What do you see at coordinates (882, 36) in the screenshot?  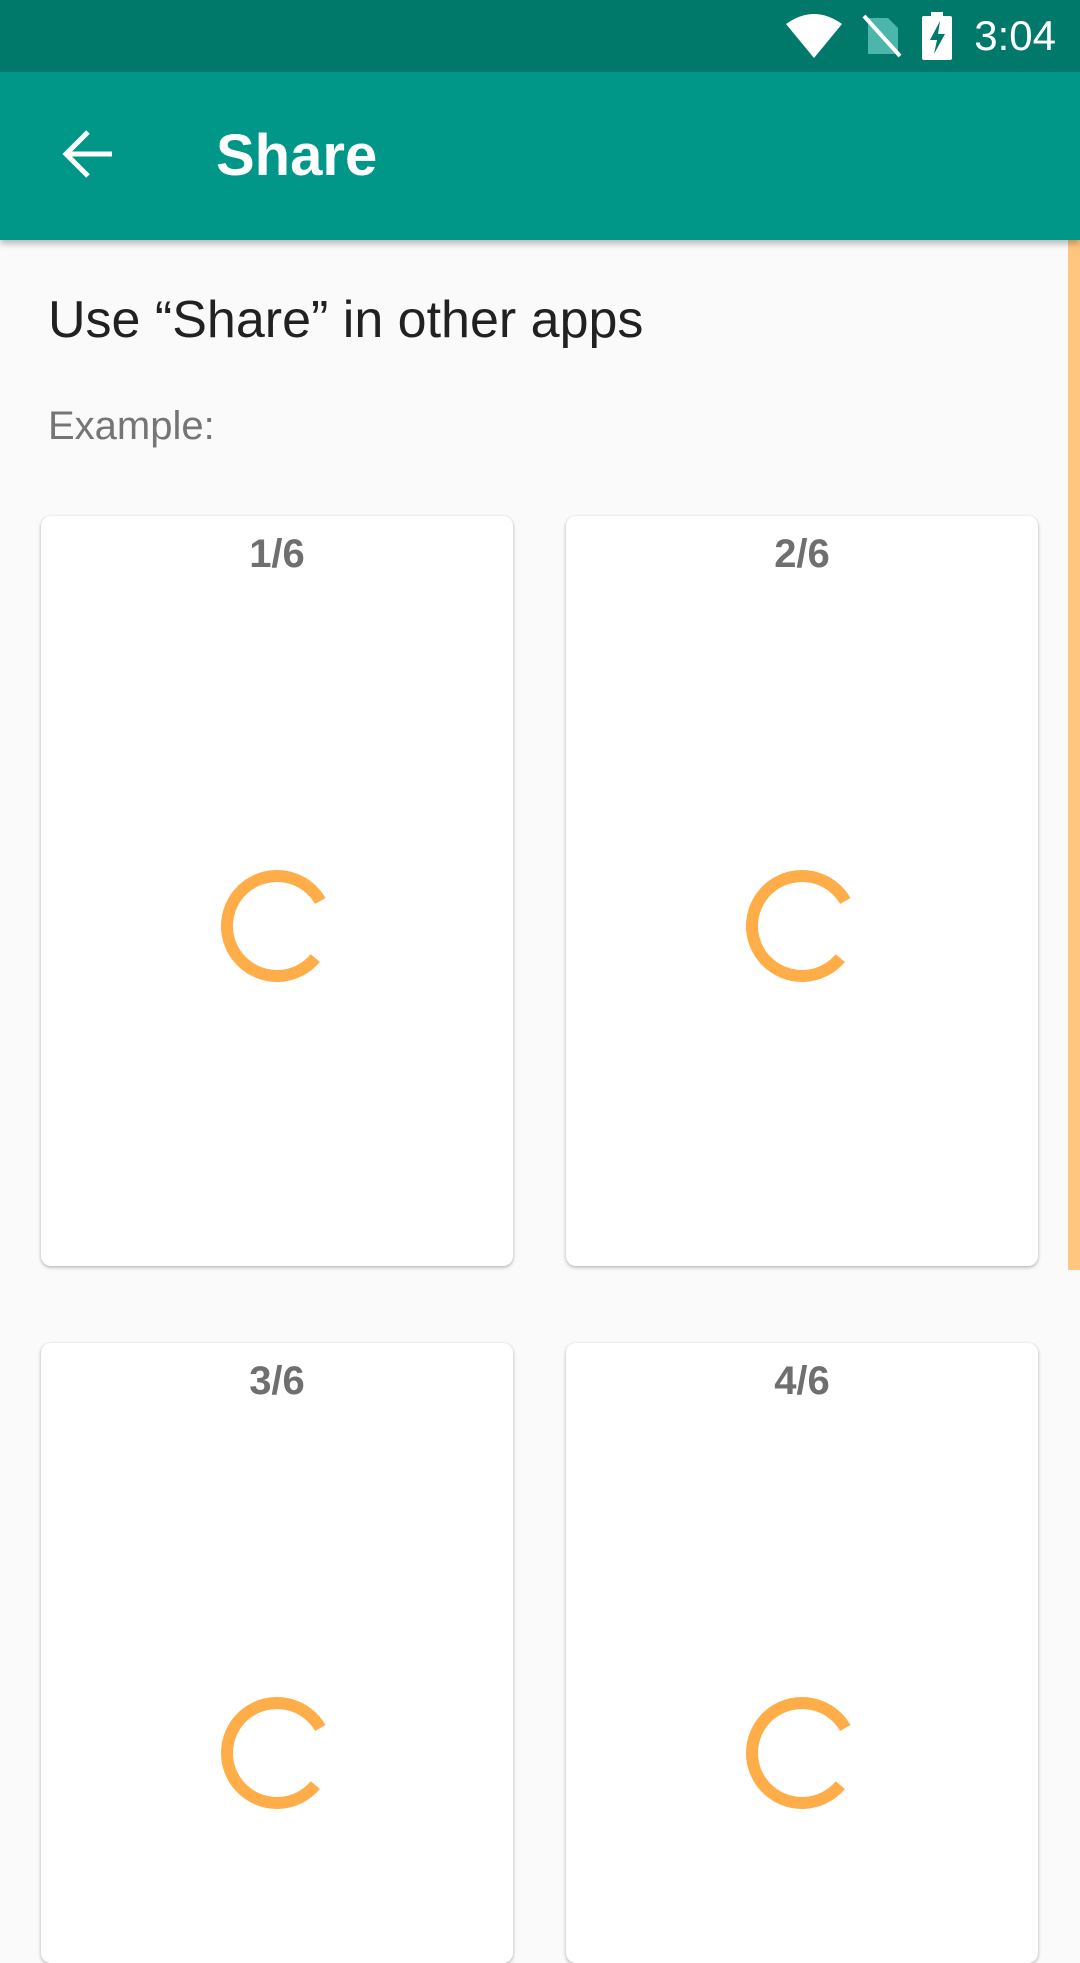 I see `no-sim-icon` at bounding box center [882, 36].